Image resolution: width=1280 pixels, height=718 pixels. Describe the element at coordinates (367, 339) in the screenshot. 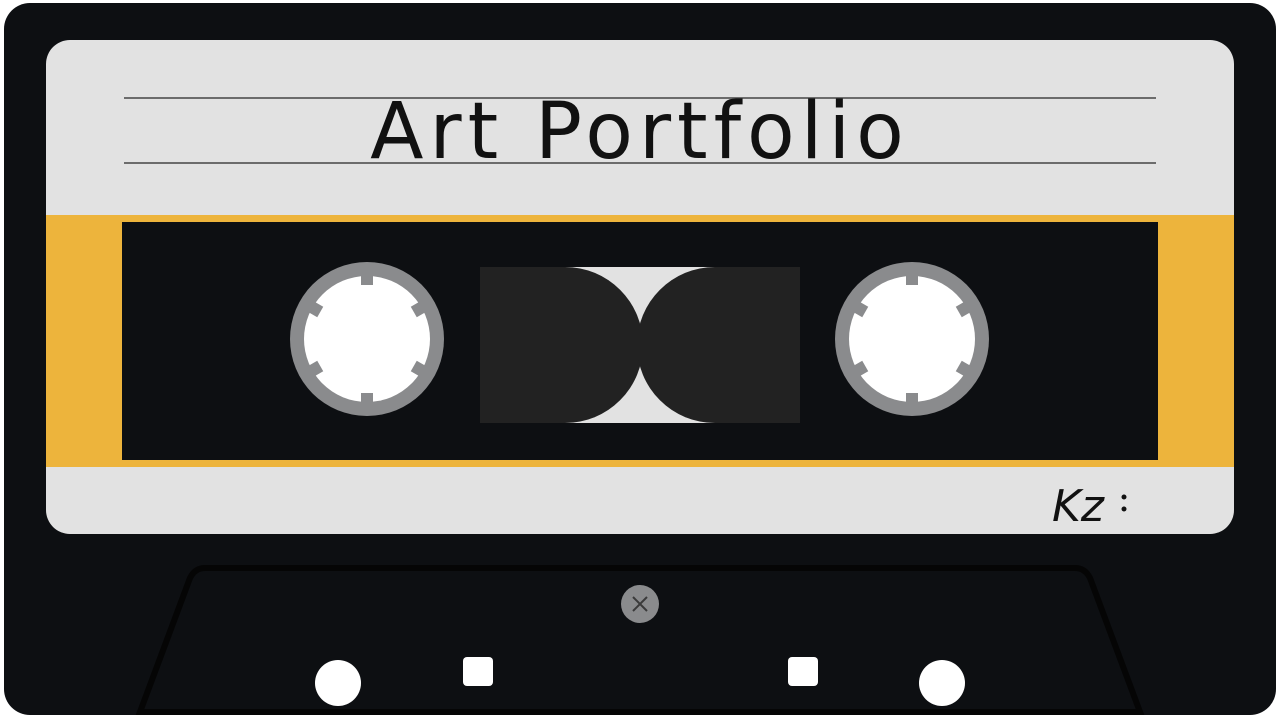

I see `reel-left` at that location.